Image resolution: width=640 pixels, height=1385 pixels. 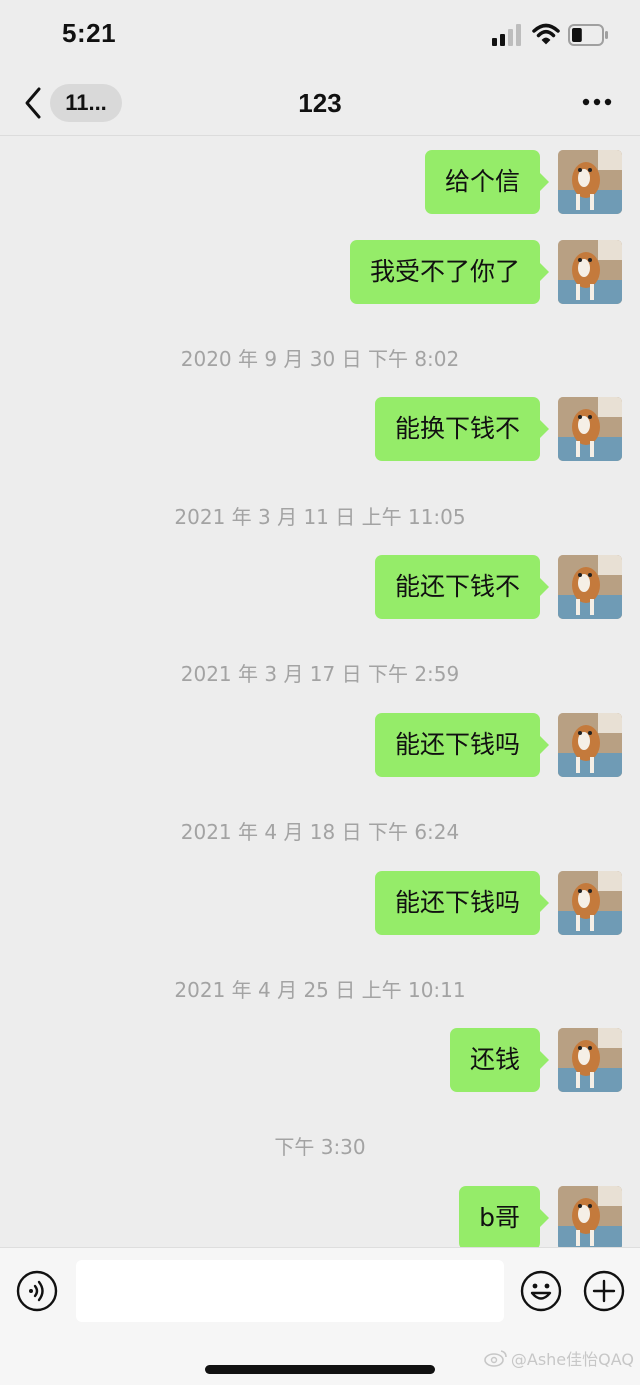 What do you see at coordinates (597, 102) in the screenshot?
I see `more-icon` at bounding box center [597, 102].